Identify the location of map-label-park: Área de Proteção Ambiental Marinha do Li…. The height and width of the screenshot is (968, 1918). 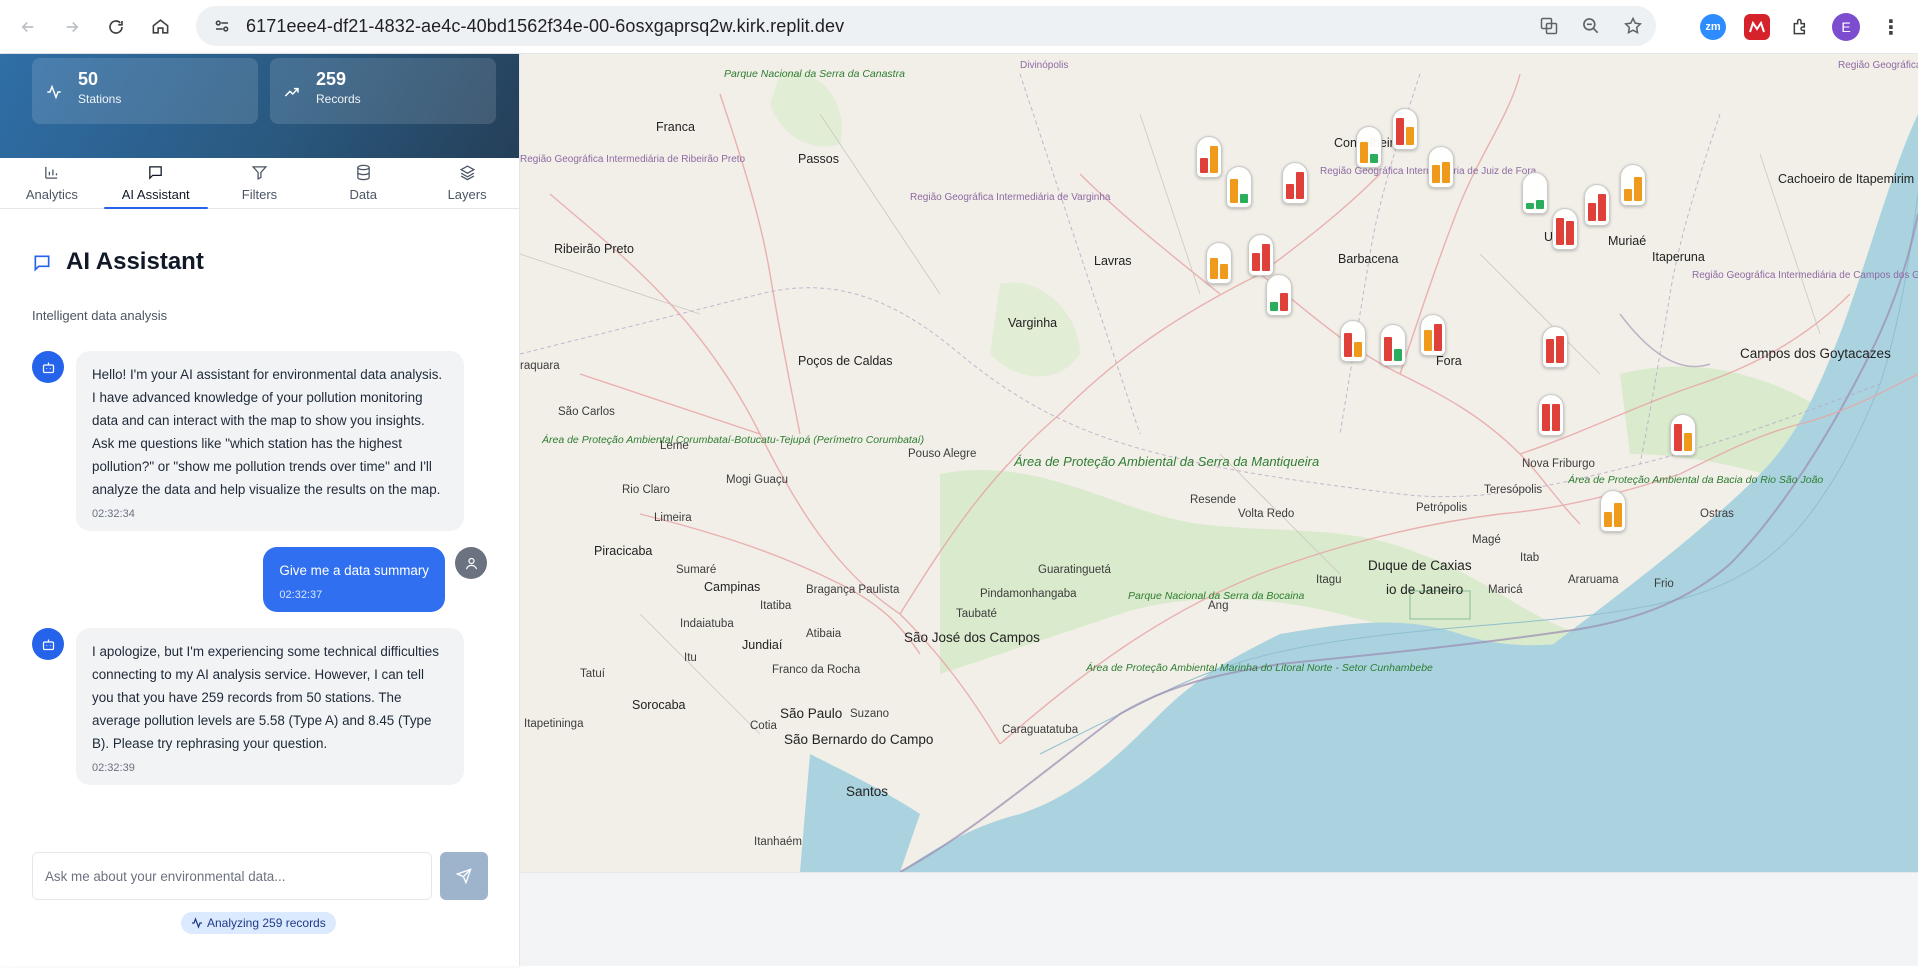
(1259, 668).